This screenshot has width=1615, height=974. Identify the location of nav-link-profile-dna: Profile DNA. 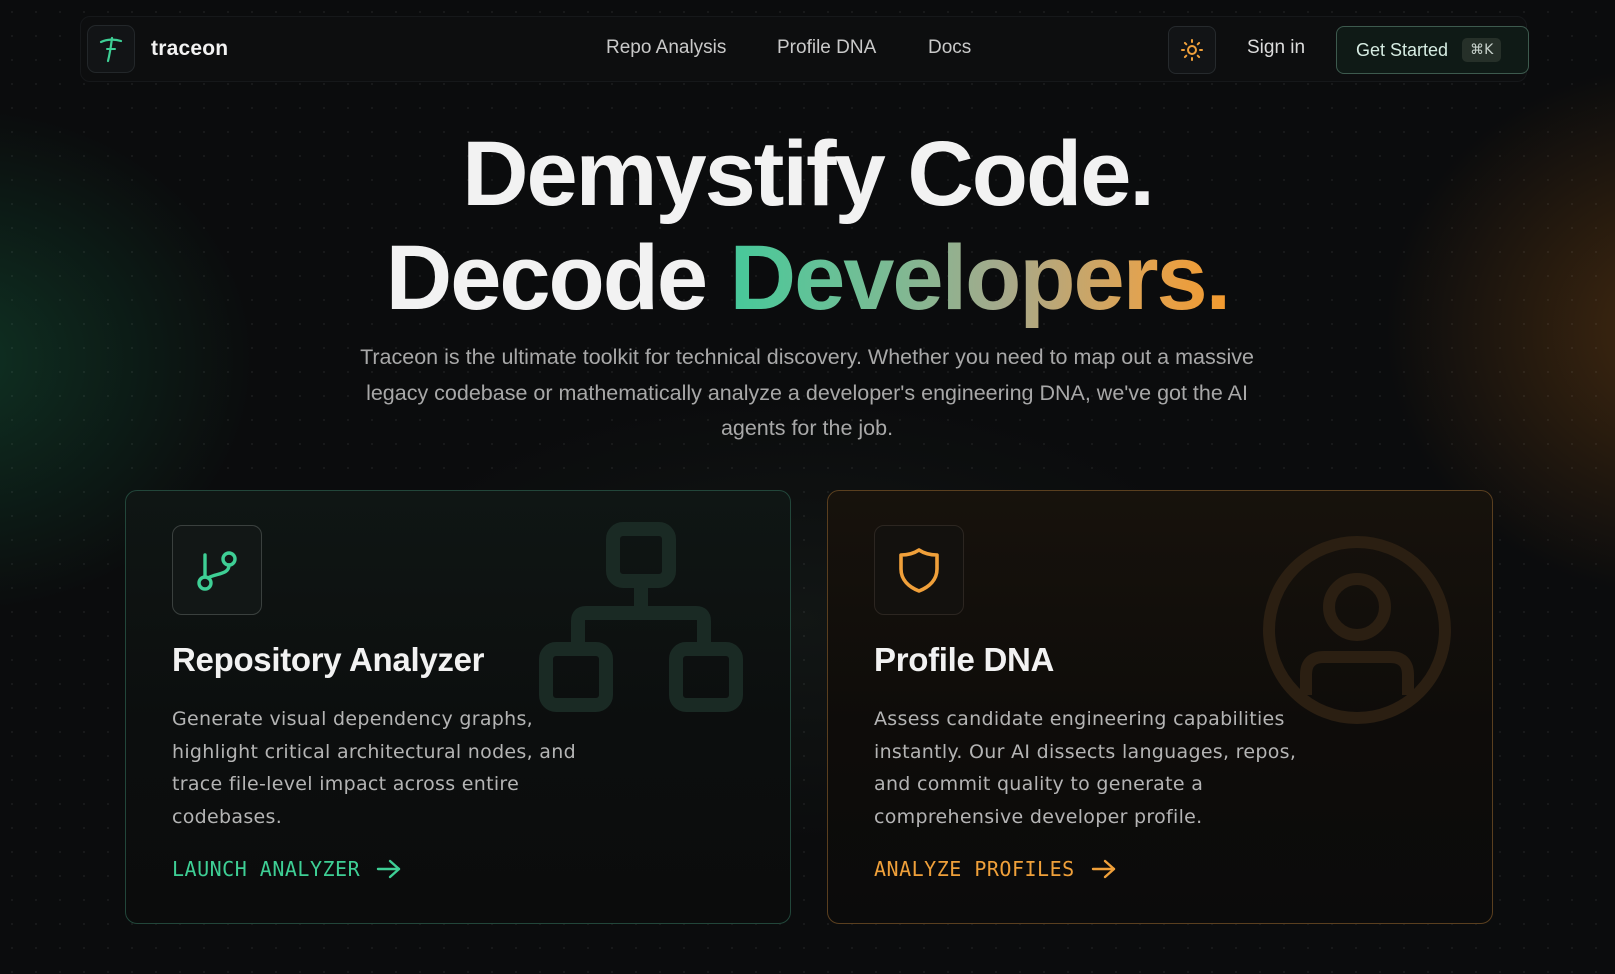
(826, 48).